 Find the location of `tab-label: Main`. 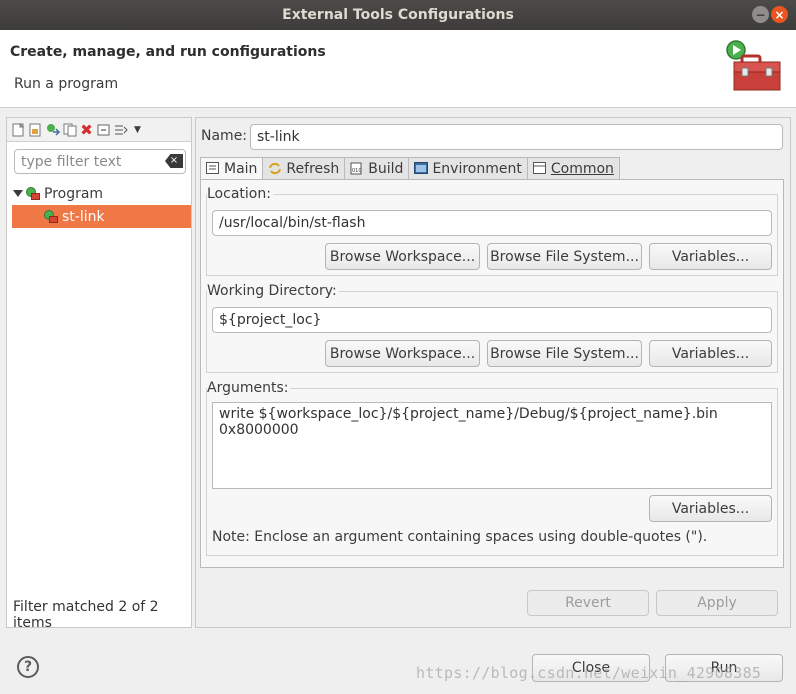

tab-label: Main is located at coordinates (241, 168).